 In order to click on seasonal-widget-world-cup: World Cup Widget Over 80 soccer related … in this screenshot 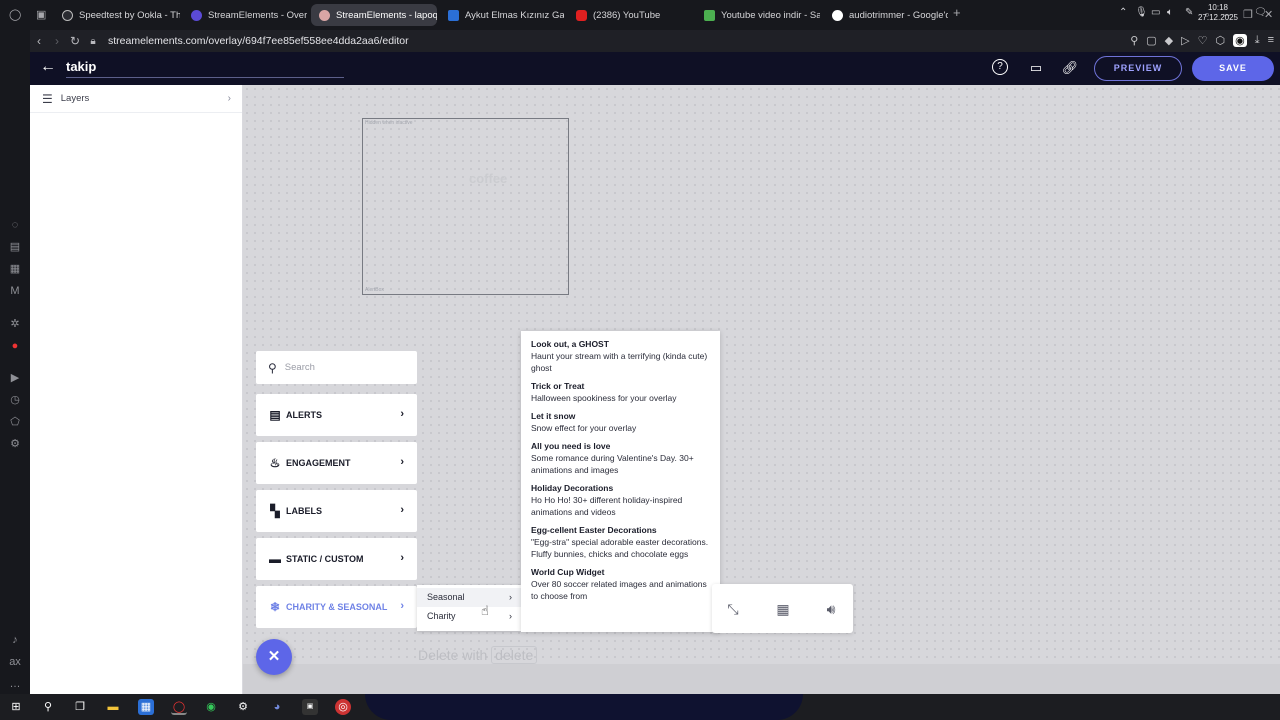, I will do `click(625, 584)`.